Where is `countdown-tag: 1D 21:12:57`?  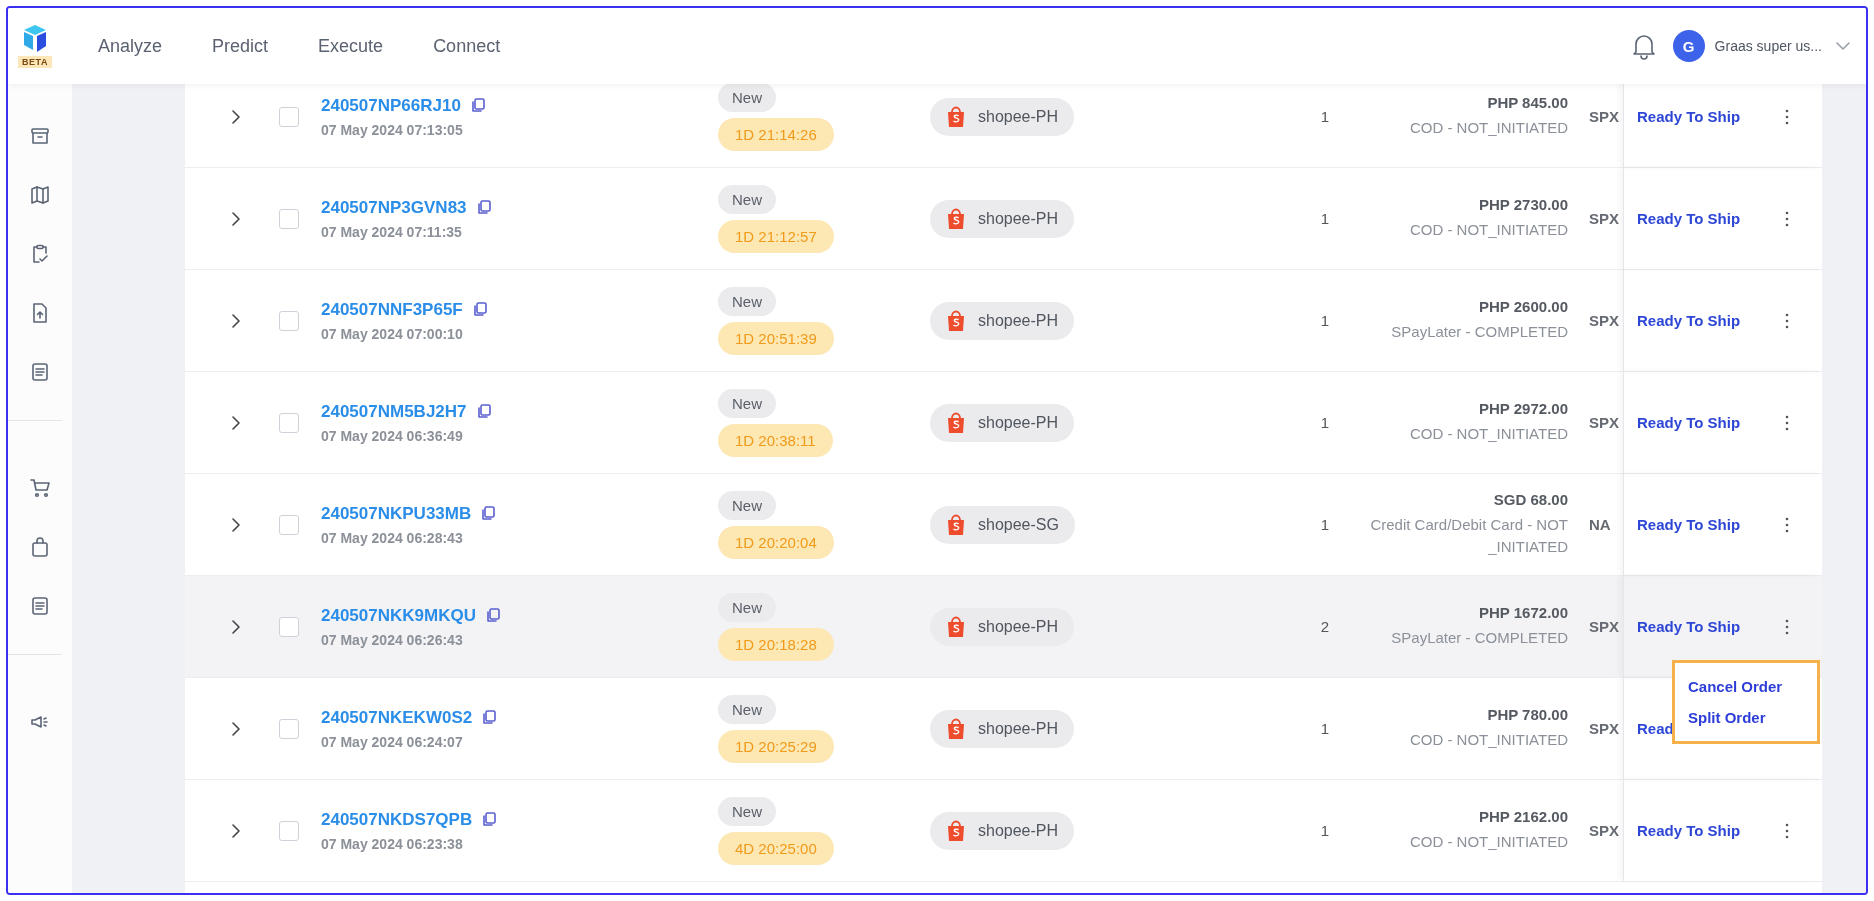 countdown-tag: 1D 21:12:57 is located at coordinates (776, 236).